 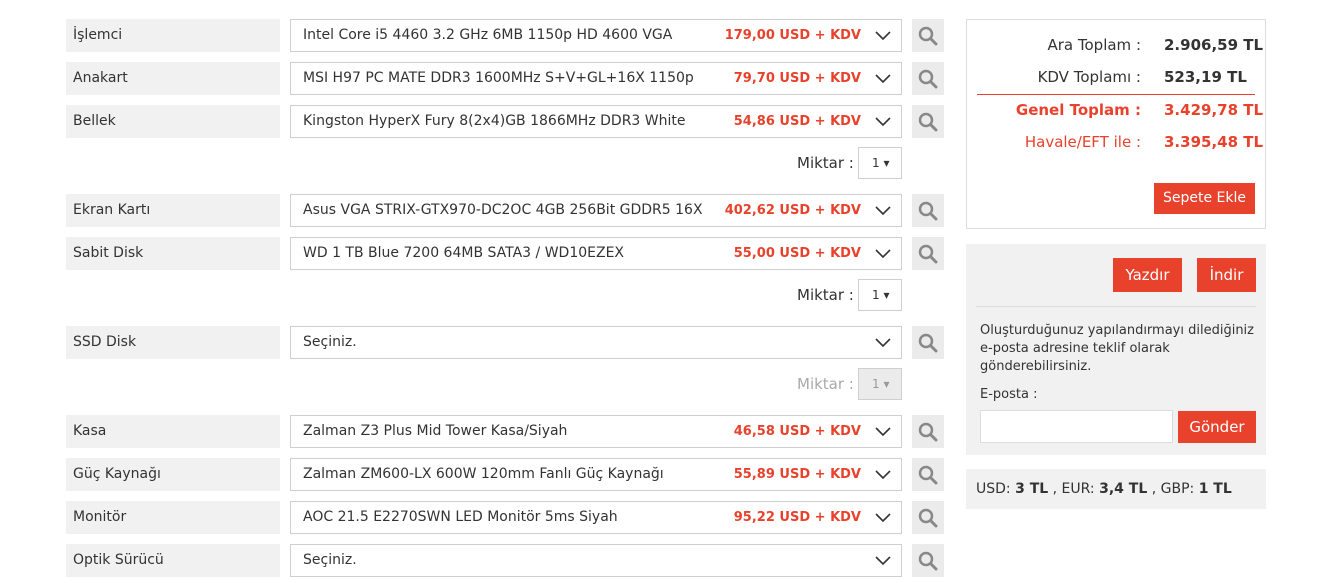 What do you see at coordinates (797, 474) in the screenshot?
I see `product-price: 55,89 USD + KDV` at bounding box center [797, 474].